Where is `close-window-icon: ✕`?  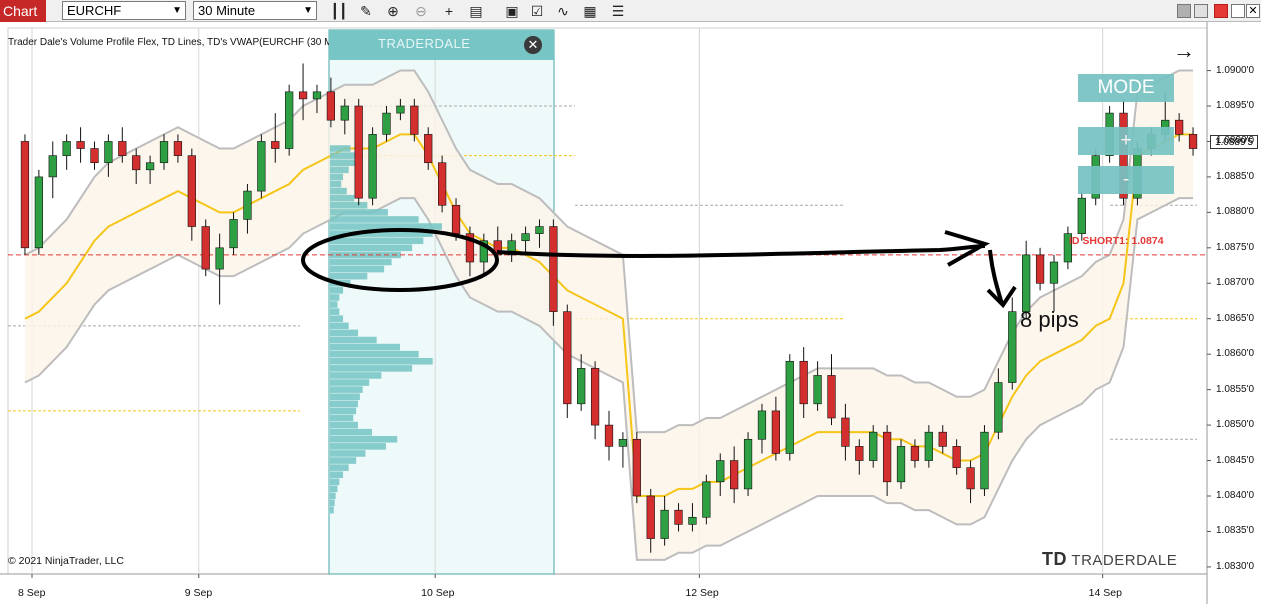 close-window-icon: ✕ is located at coordinates (1253, 11).